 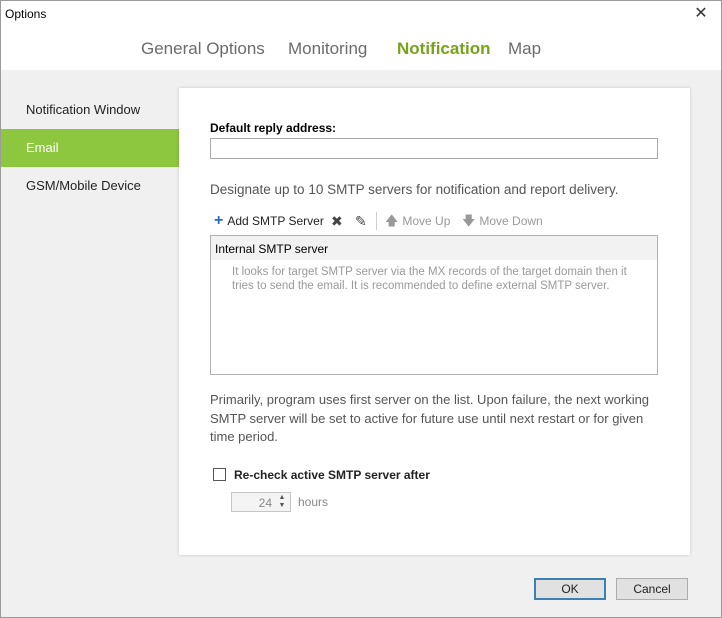 What do you see at coordinates (376, 221) in the screenshot?
I see `toolbar-separator` at bounding box center [376, 221].